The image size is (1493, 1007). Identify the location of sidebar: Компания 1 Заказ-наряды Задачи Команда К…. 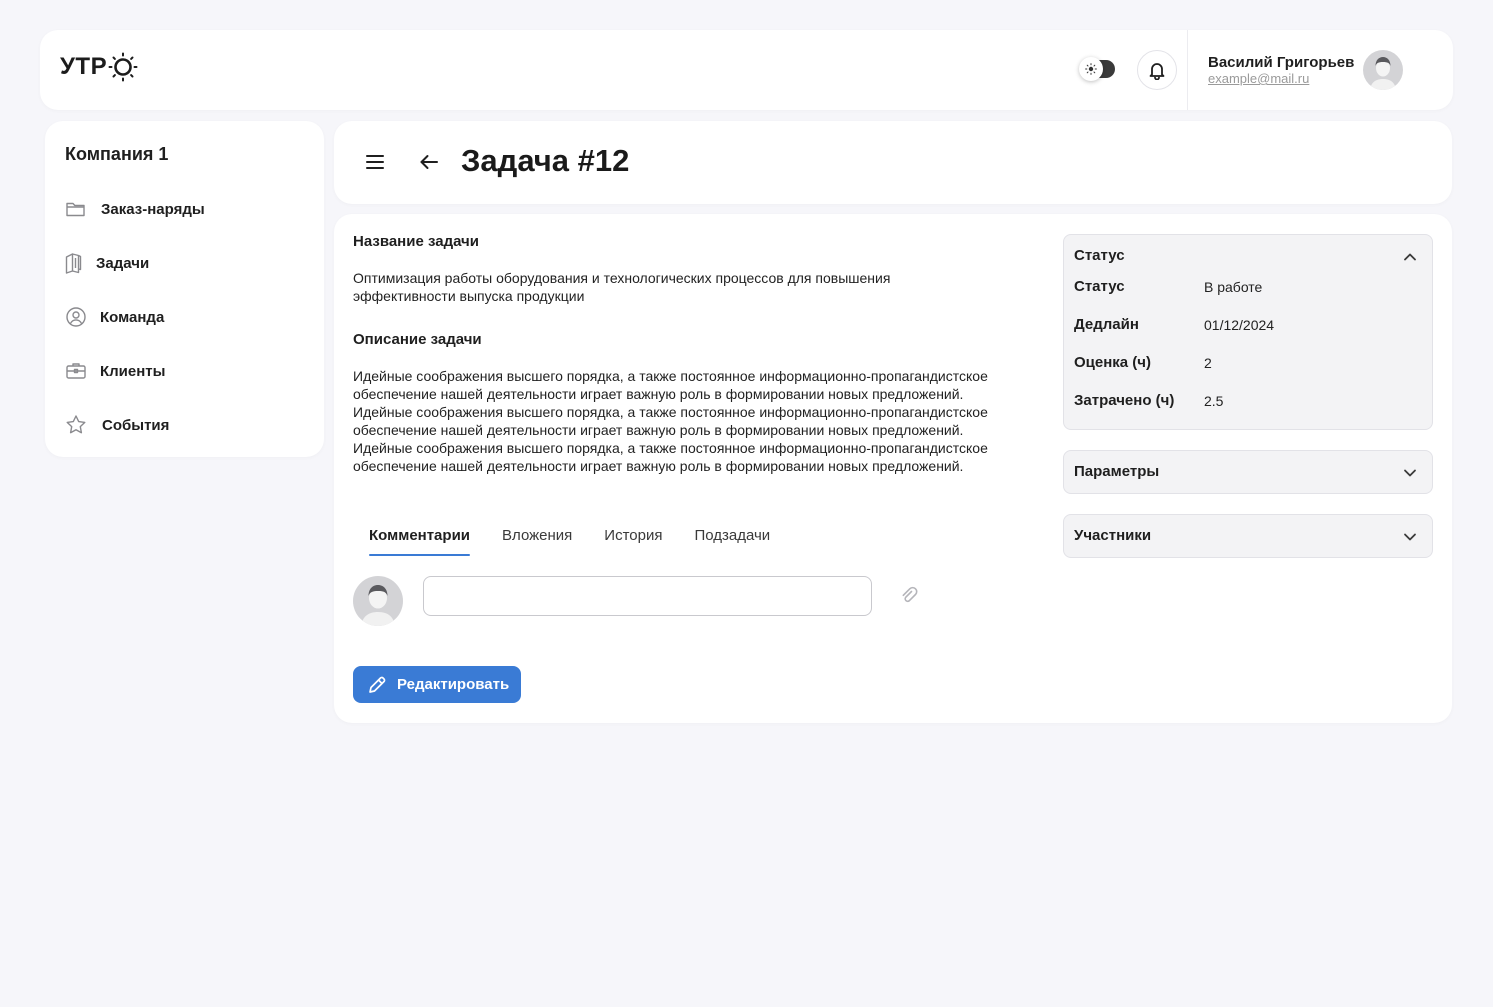
(184, 289).